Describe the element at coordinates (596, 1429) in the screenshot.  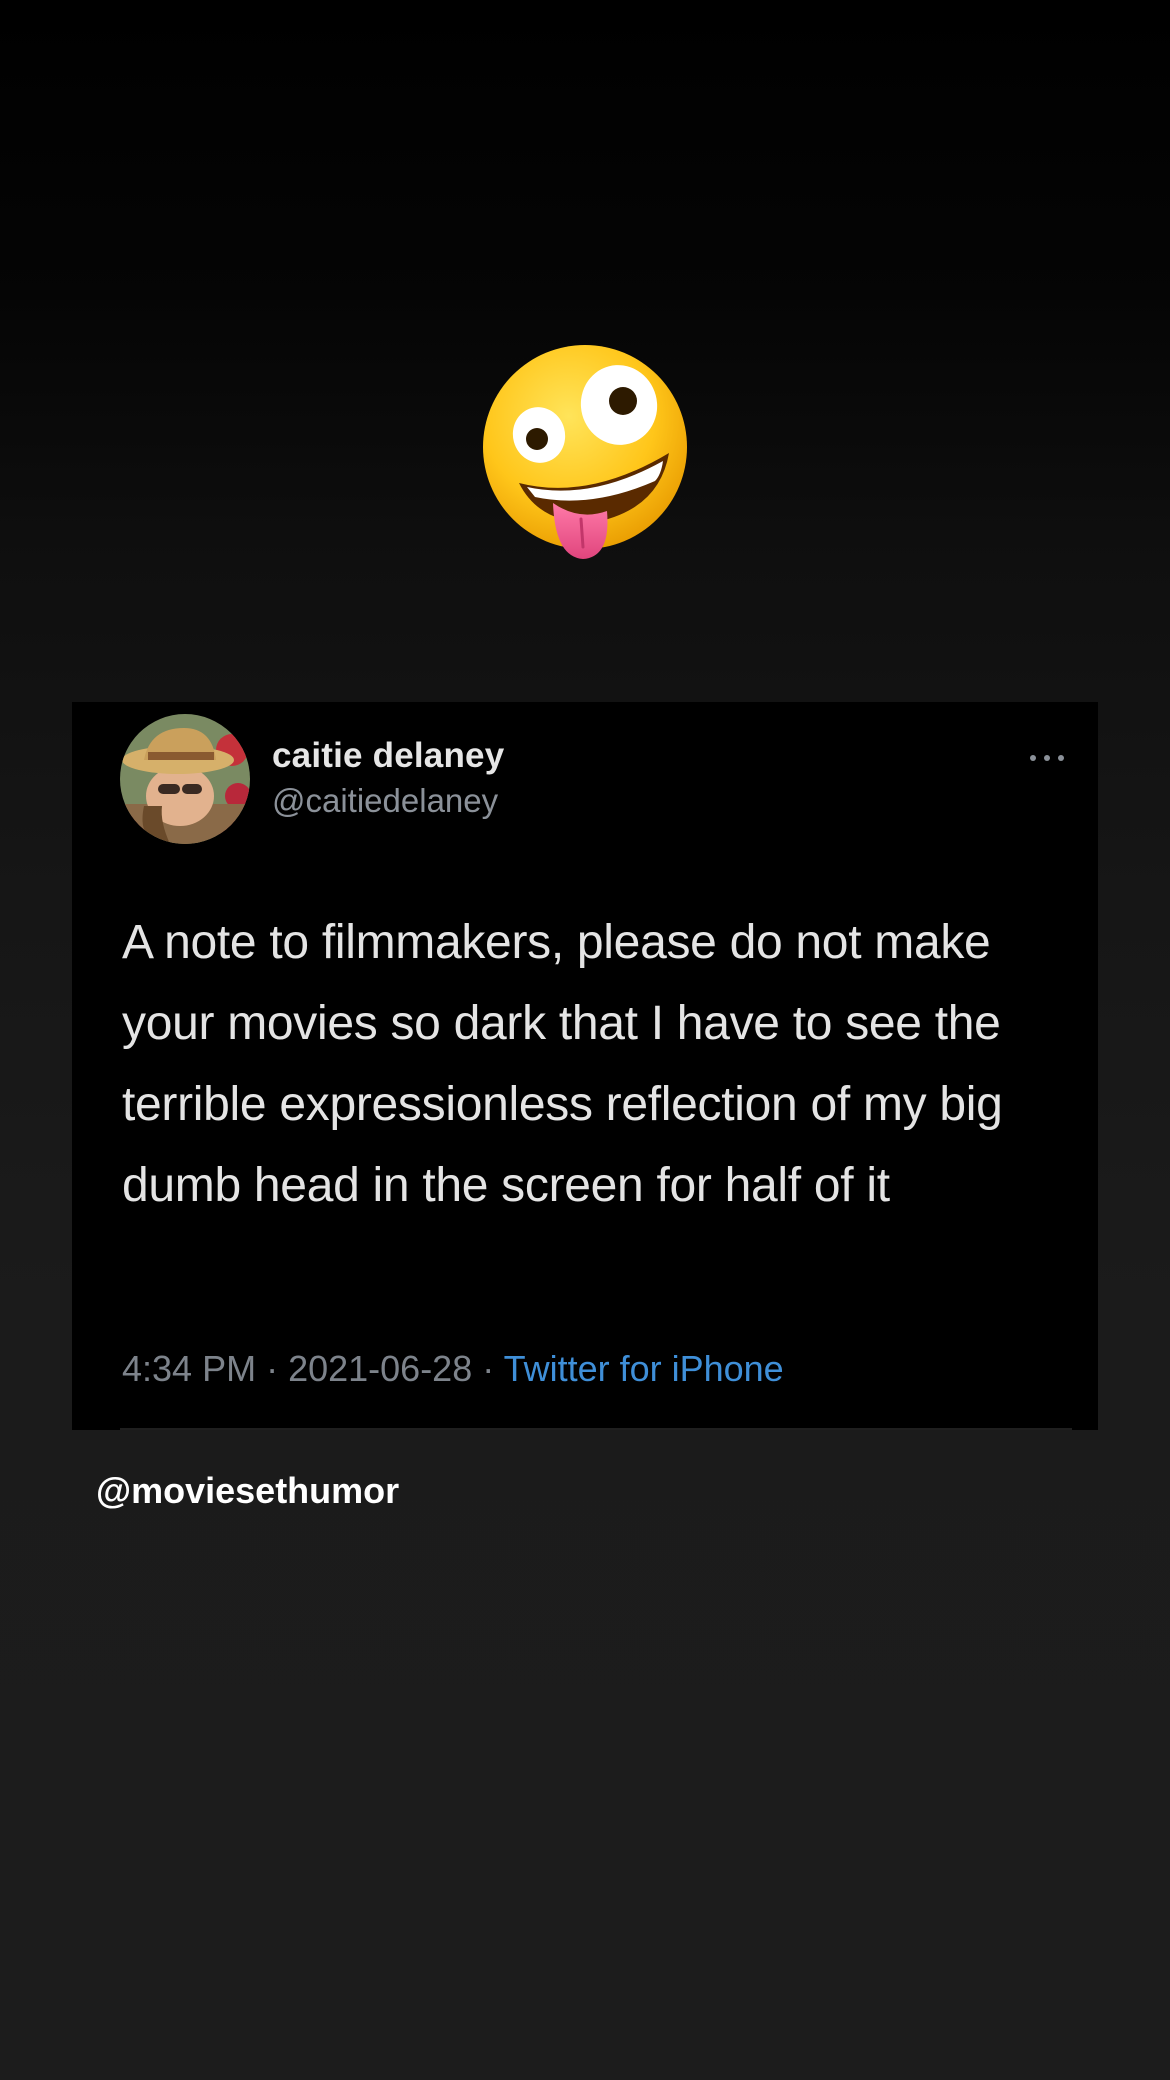
I see `divider` at that location.